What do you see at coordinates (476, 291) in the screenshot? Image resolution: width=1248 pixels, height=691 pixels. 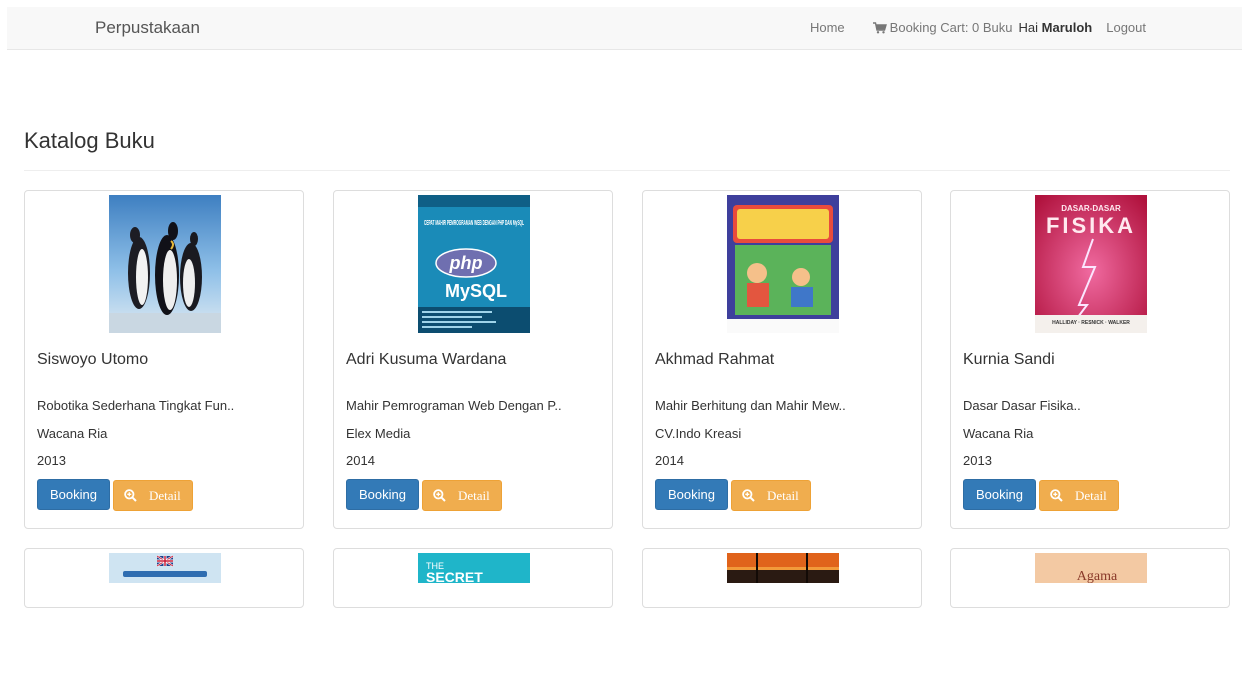 I see `cover-mysql-logo: MySQL` at bounding box center [476, 291].